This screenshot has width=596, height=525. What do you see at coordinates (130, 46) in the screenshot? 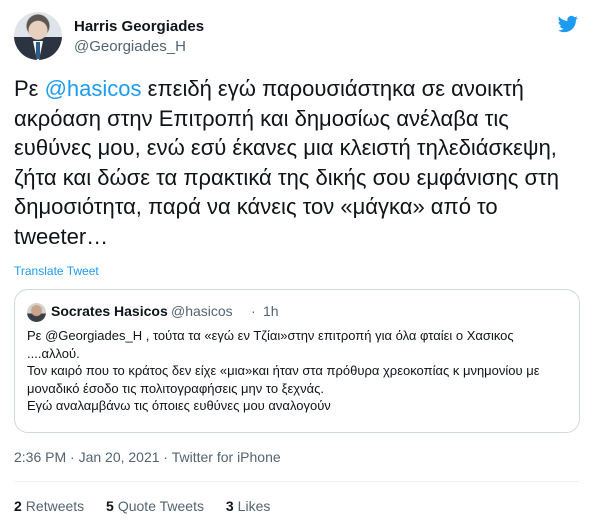
I see `author-handle: @Georgiades_H` at bounding box center [130, 46].